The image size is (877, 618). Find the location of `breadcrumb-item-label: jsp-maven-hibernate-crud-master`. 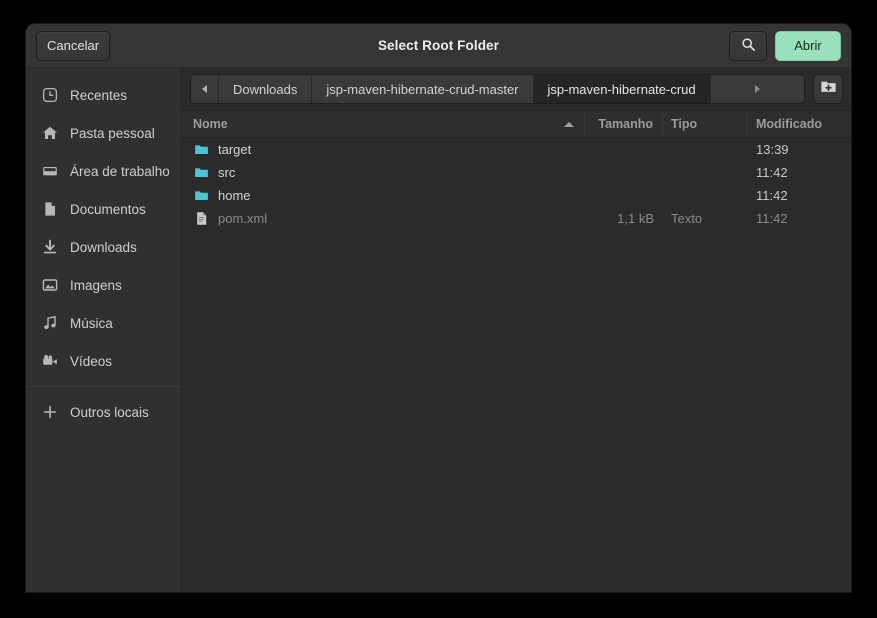

breadcrumb-item-label: jsp-maven-hibernate-crud-master is located at coordinates (422, 89).